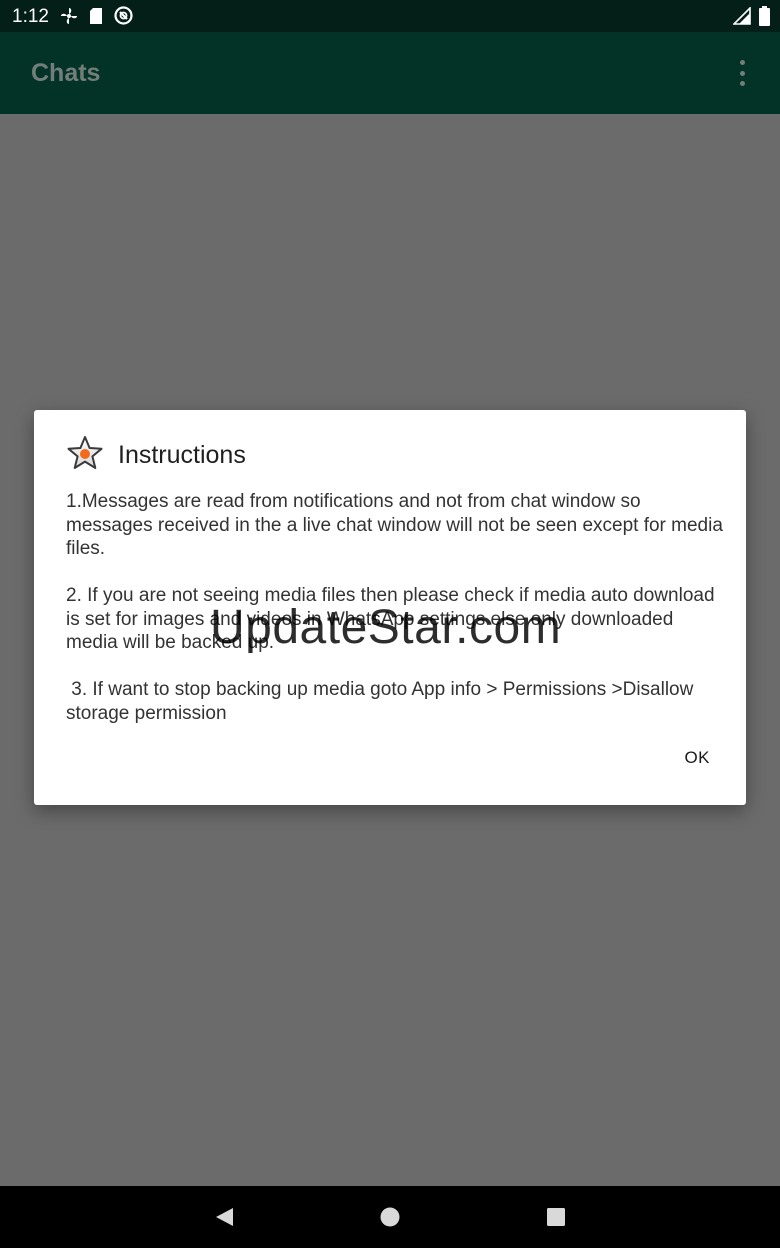  What do you see at coordinates (69, 18) in the screenshot?
I see `fan-icon` at bounding box center [69, 18].